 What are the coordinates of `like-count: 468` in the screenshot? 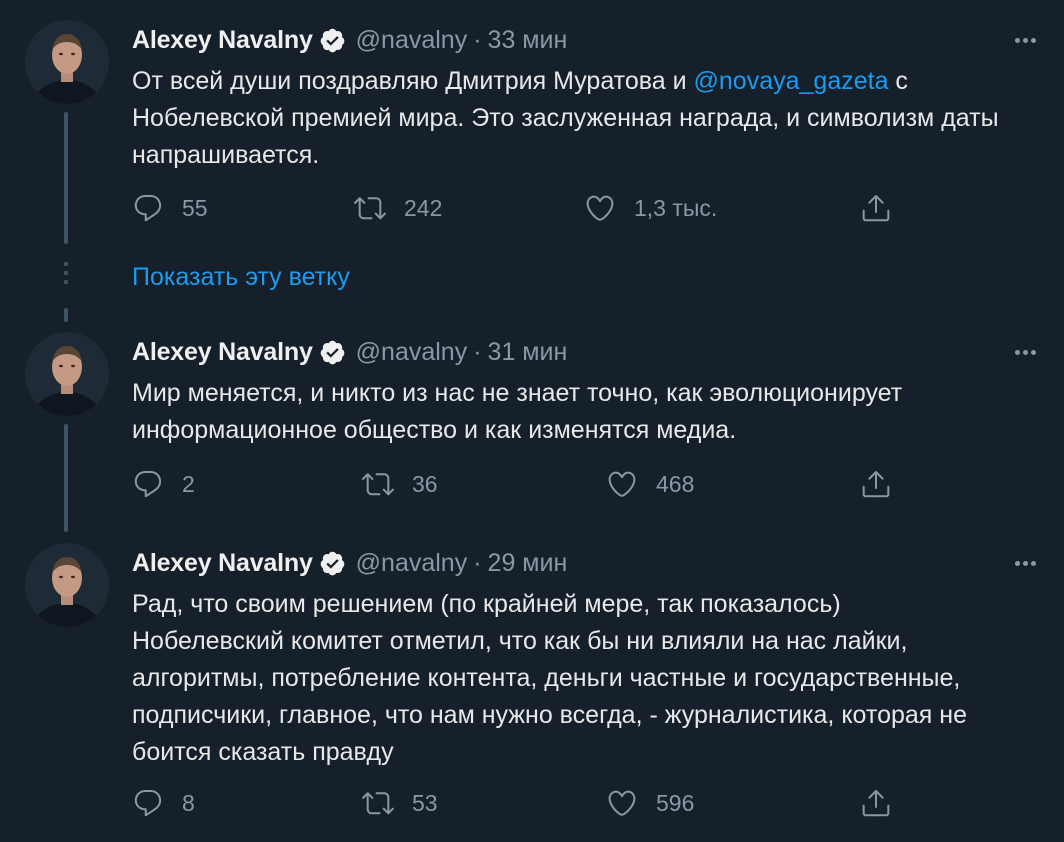 It's located at (675, 483).